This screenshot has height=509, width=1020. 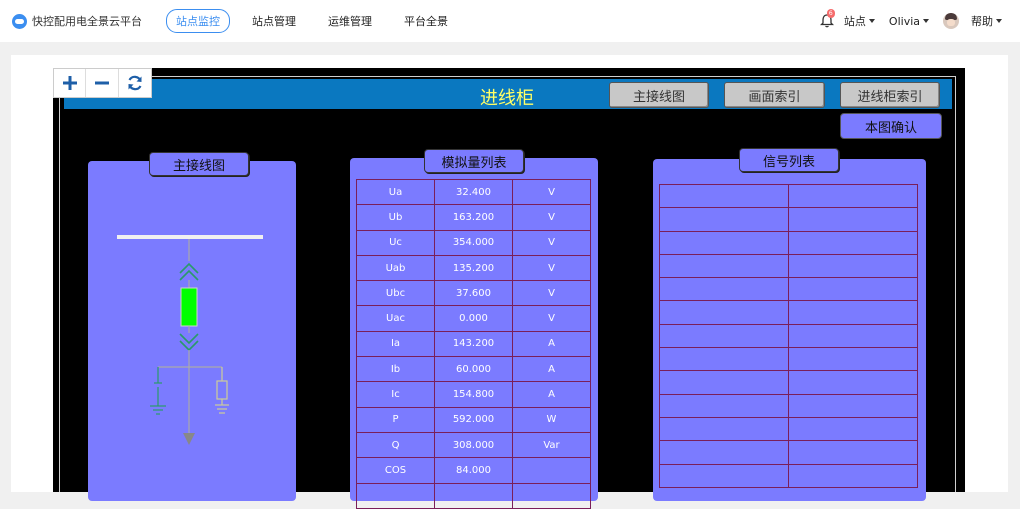 I want to click on analog-name-cell: Ua, so click(x=395, y=192).